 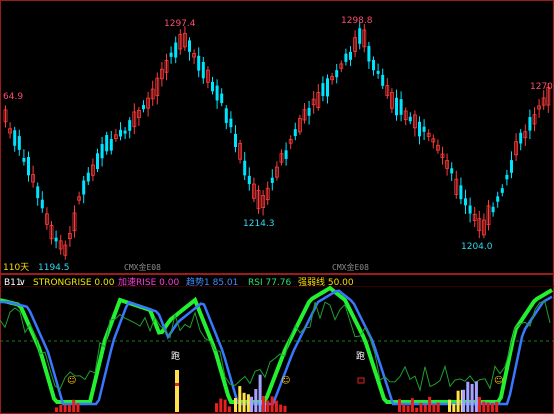 What do you see at coordinates (16, 268) in the screenshot?
I see `period-label: 110天` at bounding box center [16, 268].